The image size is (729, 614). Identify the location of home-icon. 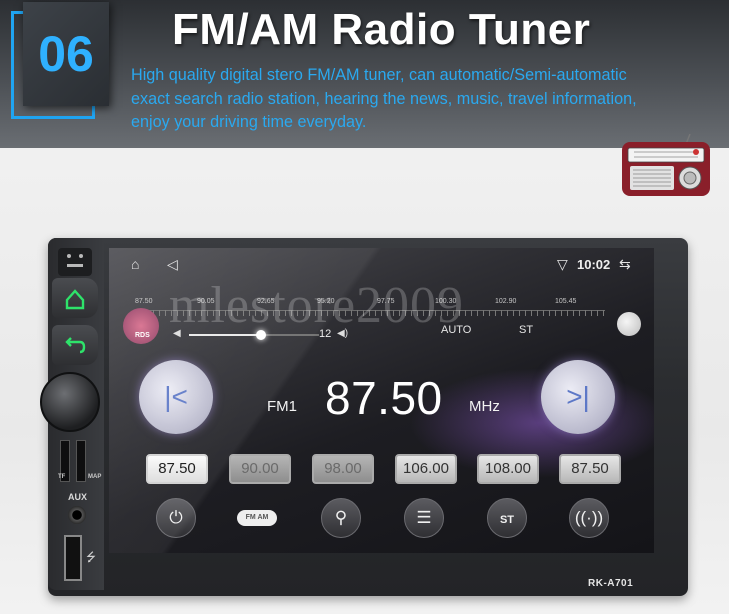
(75, 299).